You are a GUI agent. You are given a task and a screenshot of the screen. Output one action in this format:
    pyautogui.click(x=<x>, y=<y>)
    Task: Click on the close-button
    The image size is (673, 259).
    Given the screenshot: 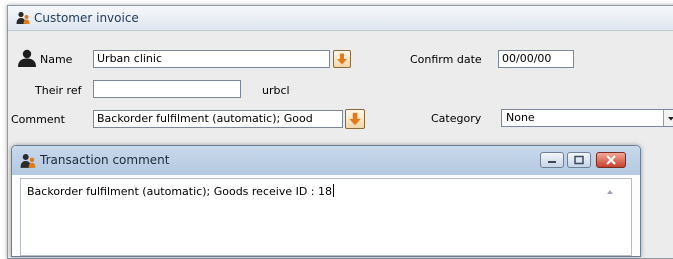 What is the action you would take?
    pyautogui.click(x=611, y=160)
    